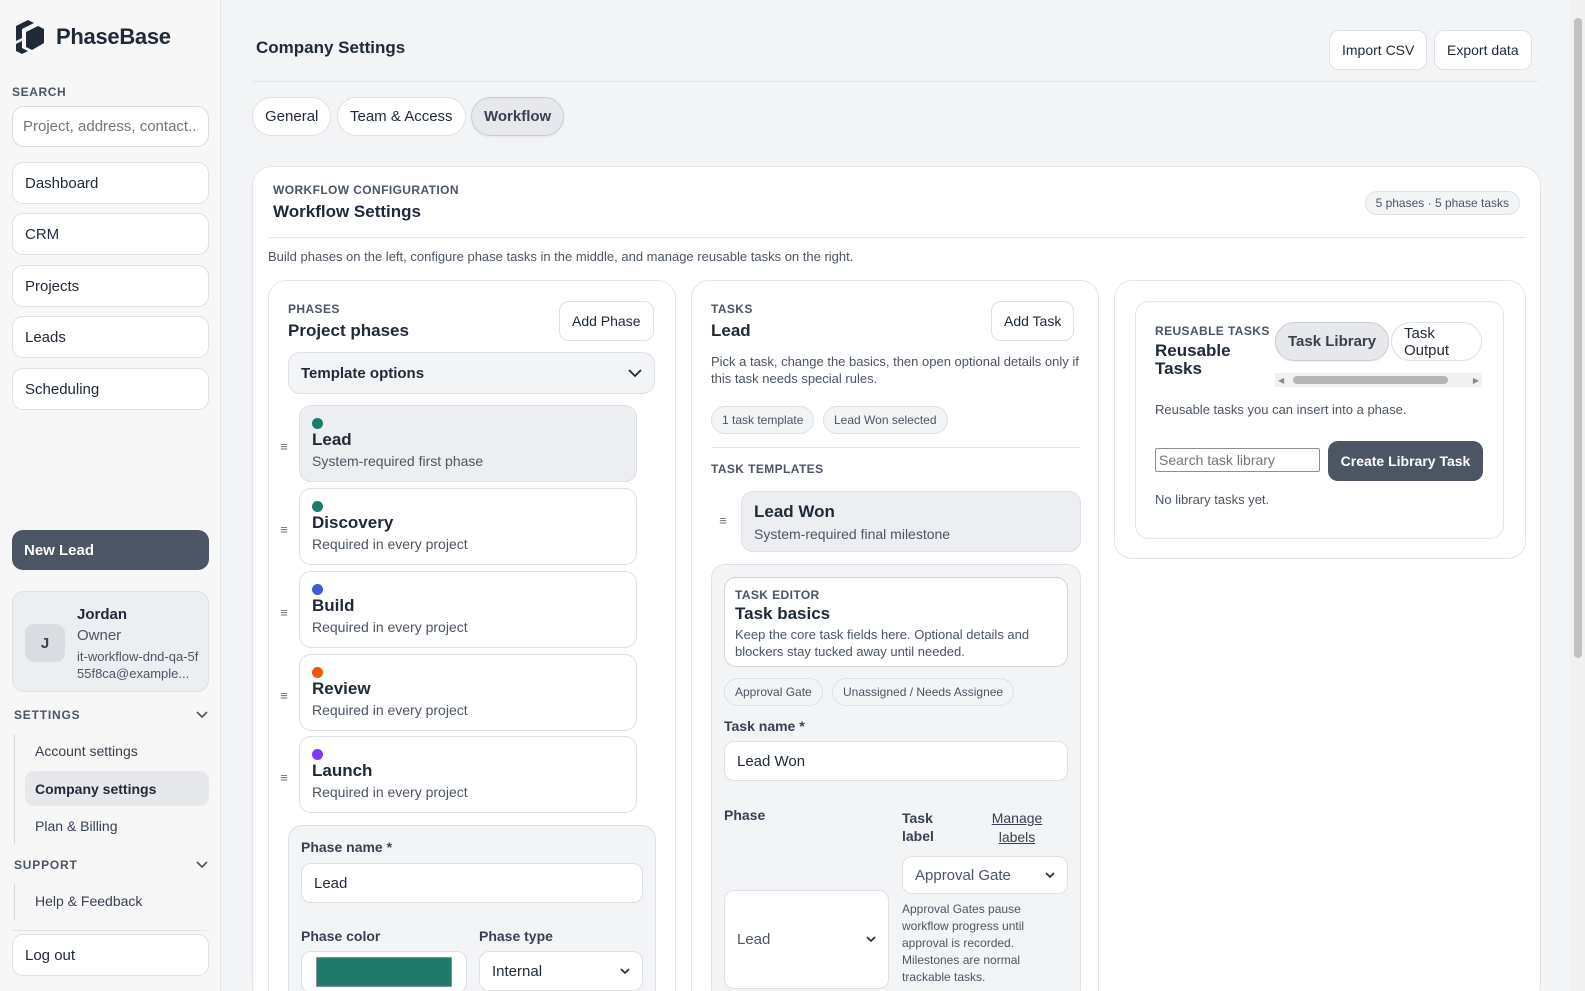 The width and height of the screenshot is (1585, 991). What do you see at coordinates (896, 761) in the screenshot?
I see `task-name-input: Lead Won` at bounding box center [896, 761].